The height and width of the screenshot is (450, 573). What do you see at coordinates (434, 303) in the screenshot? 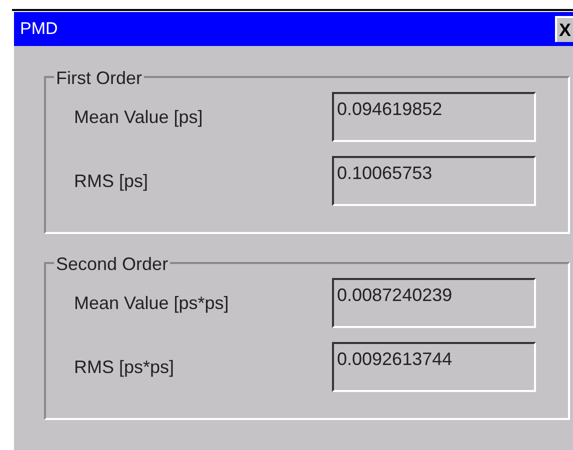
I see `value-field: 0.0087240239` at bounding box center [434, 303].